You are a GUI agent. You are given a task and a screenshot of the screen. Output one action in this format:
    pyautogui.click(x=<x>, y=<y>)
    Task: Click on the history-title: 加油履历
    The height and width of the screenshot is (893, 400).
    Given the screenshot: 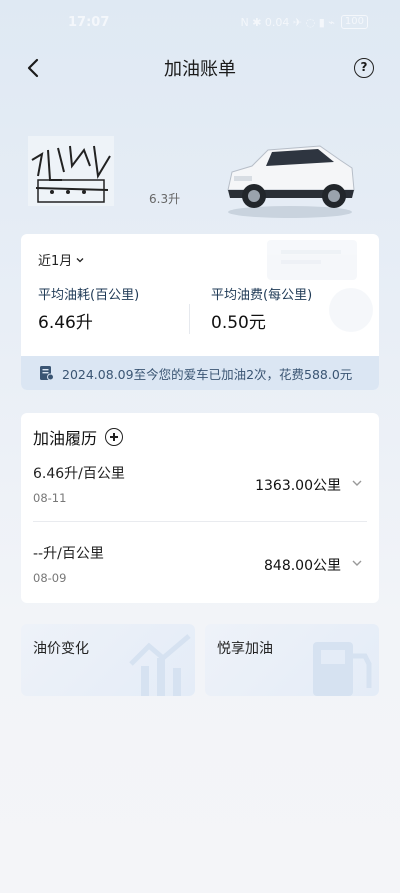 What is the action you would take?
    pyautogui.click(x=65, y=438)
    